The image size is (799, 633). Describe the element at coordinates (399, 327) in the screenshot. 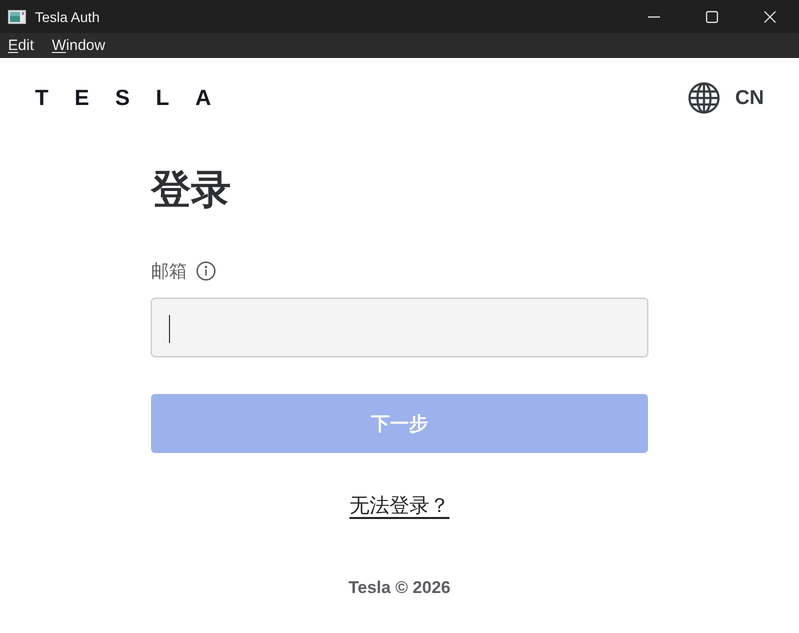

I see `email-field` at that location.